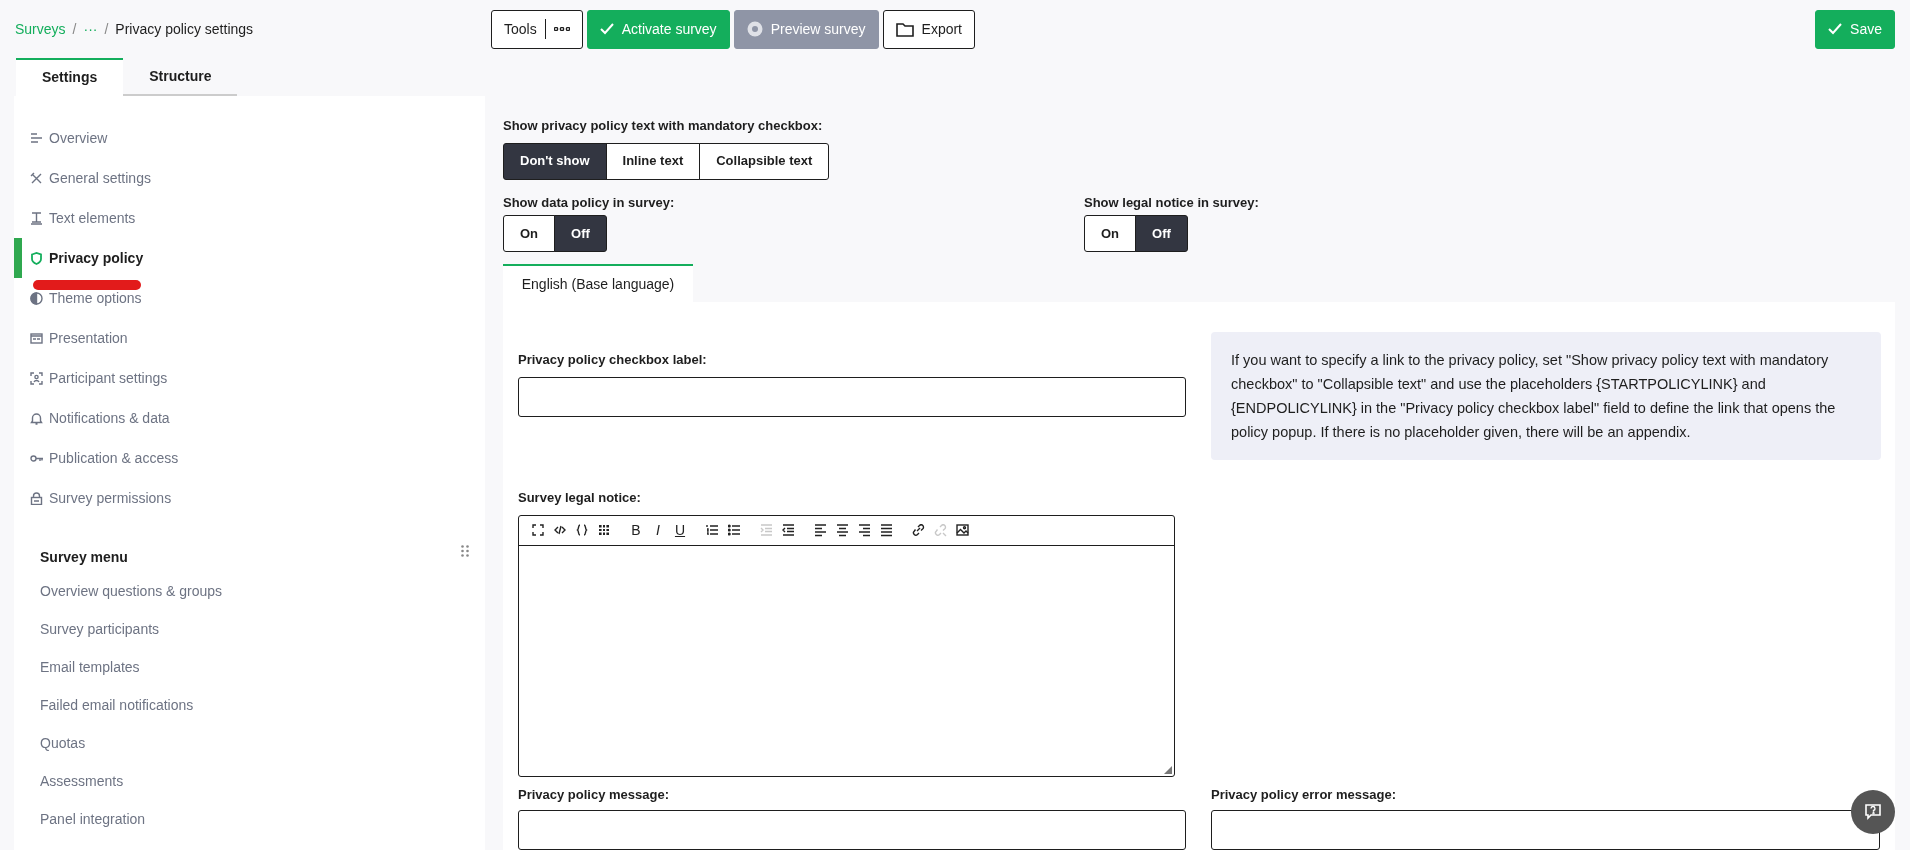 The image size is (1910, 850). Describe the element at coordinates (18, 258) in the screenshot. I see `active-indicator` at that location.